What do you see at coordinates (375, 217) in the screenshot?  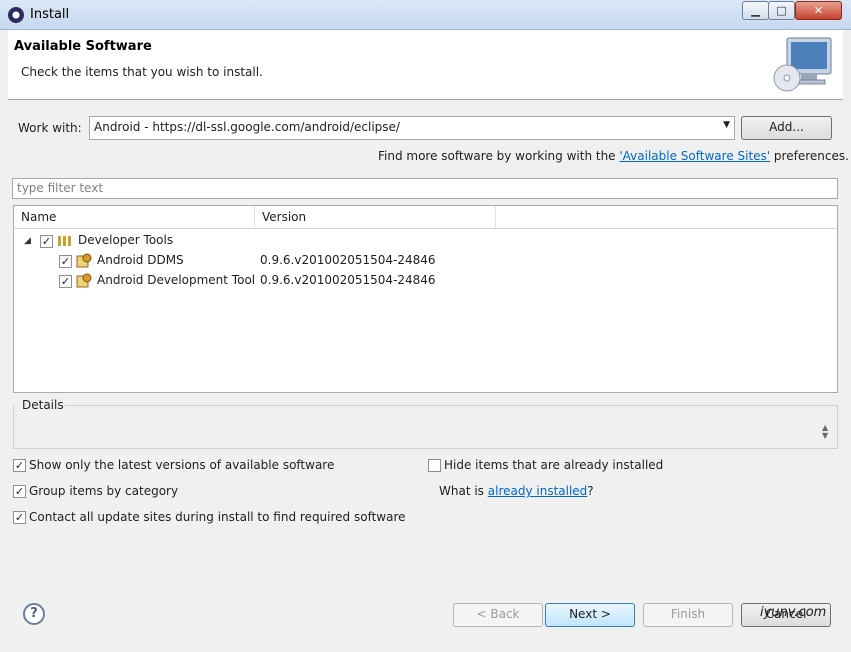 I see `column-header-version: Version` at bounding box center [375, 217].